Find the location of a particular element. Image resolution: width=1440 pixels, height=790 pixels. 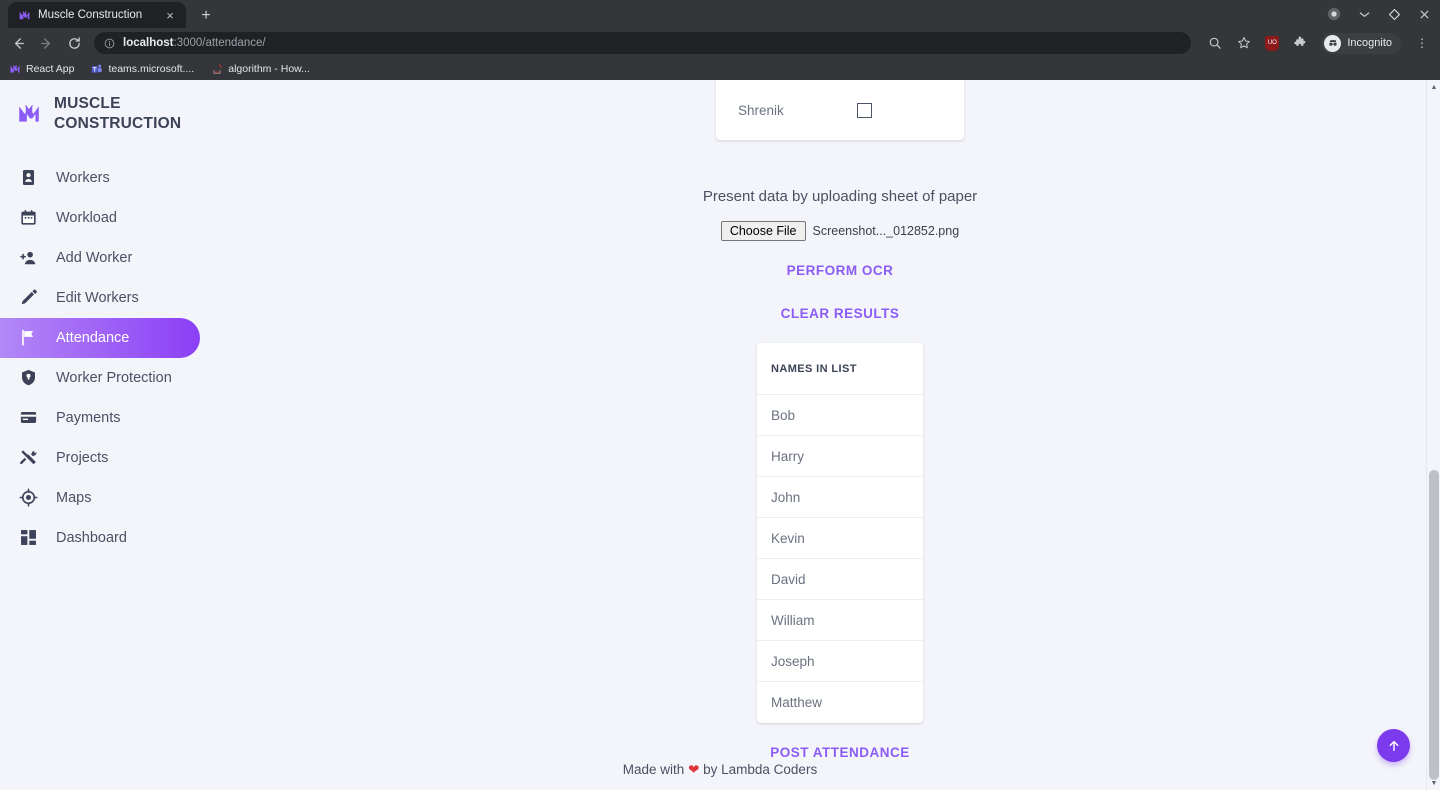

tab-title: Muscle Construction is located at coordinates (90, 15).